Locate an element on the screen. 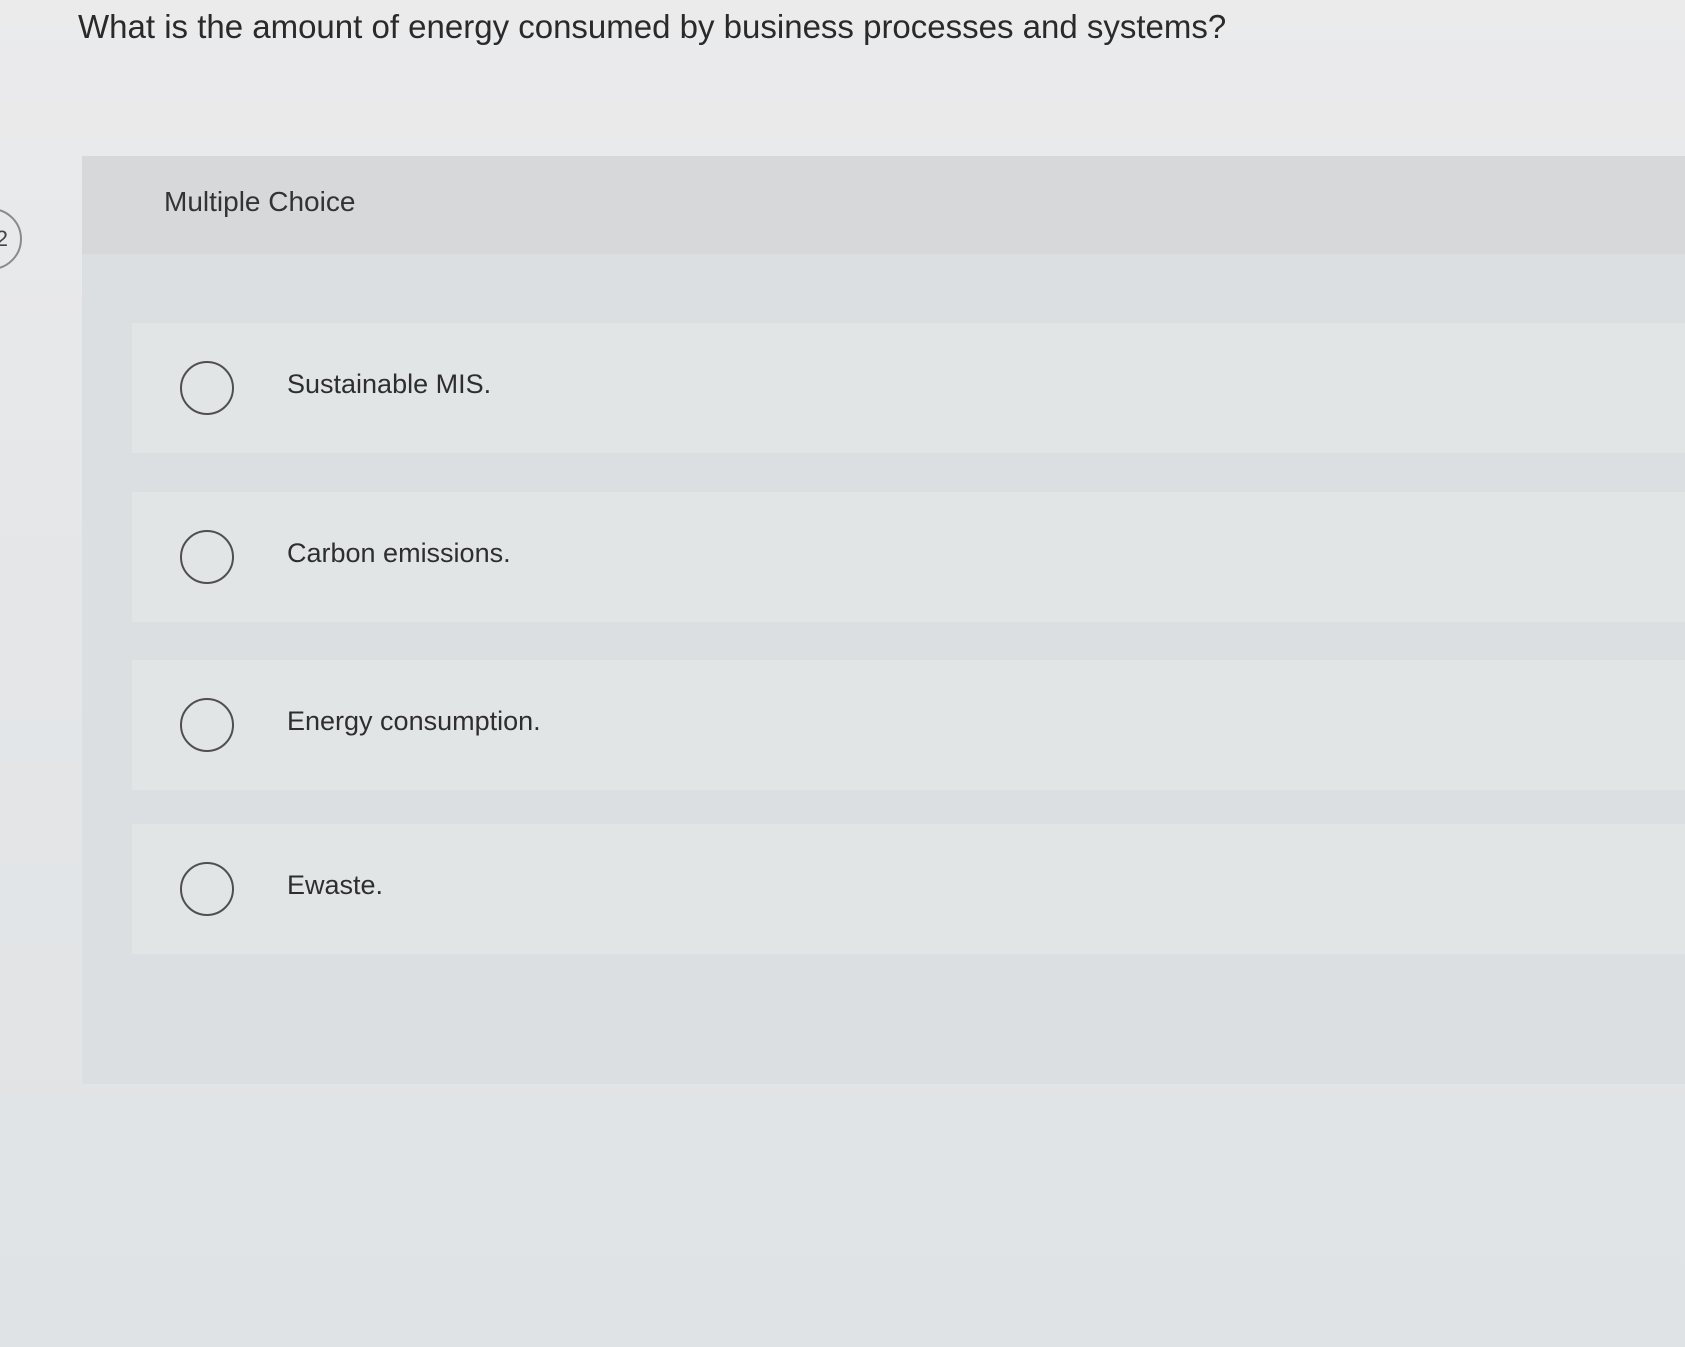 The height and width of the screenshot is (1347, 1685). answer-panel-header: Multiple Choice is located at coordinates (883, 205).